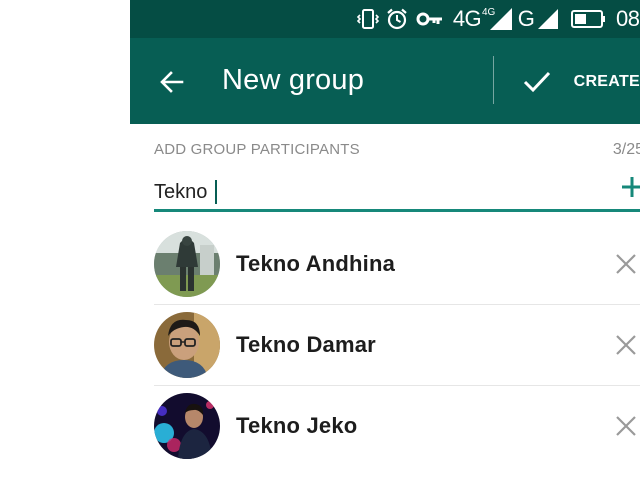 The width and height of the screenshot is (640, 480). What do you see at coordinates (216, 192) in the screenshot?
I see `text-caret` at bounding box center [216, 192].